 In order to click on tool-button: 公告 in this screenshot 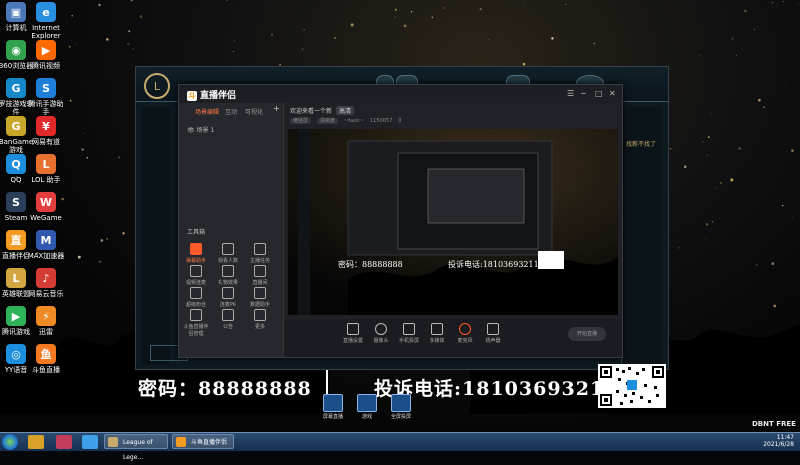, I will do `click(228, 319)`.